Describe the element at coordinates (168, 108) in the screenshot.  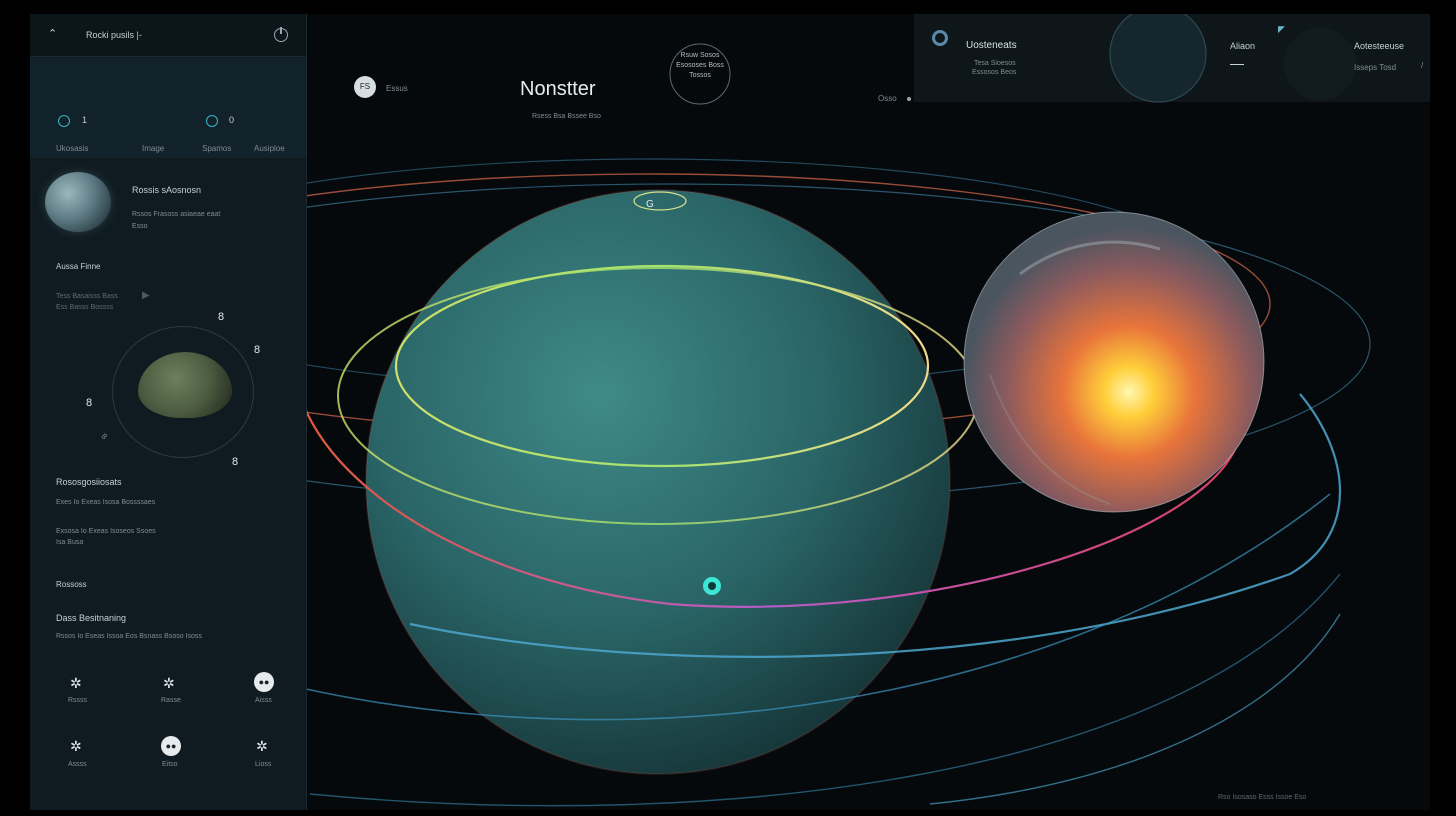
I see `stats-panel: 1 0 Ukosasis Image Spamos Ausiploe` at that location.